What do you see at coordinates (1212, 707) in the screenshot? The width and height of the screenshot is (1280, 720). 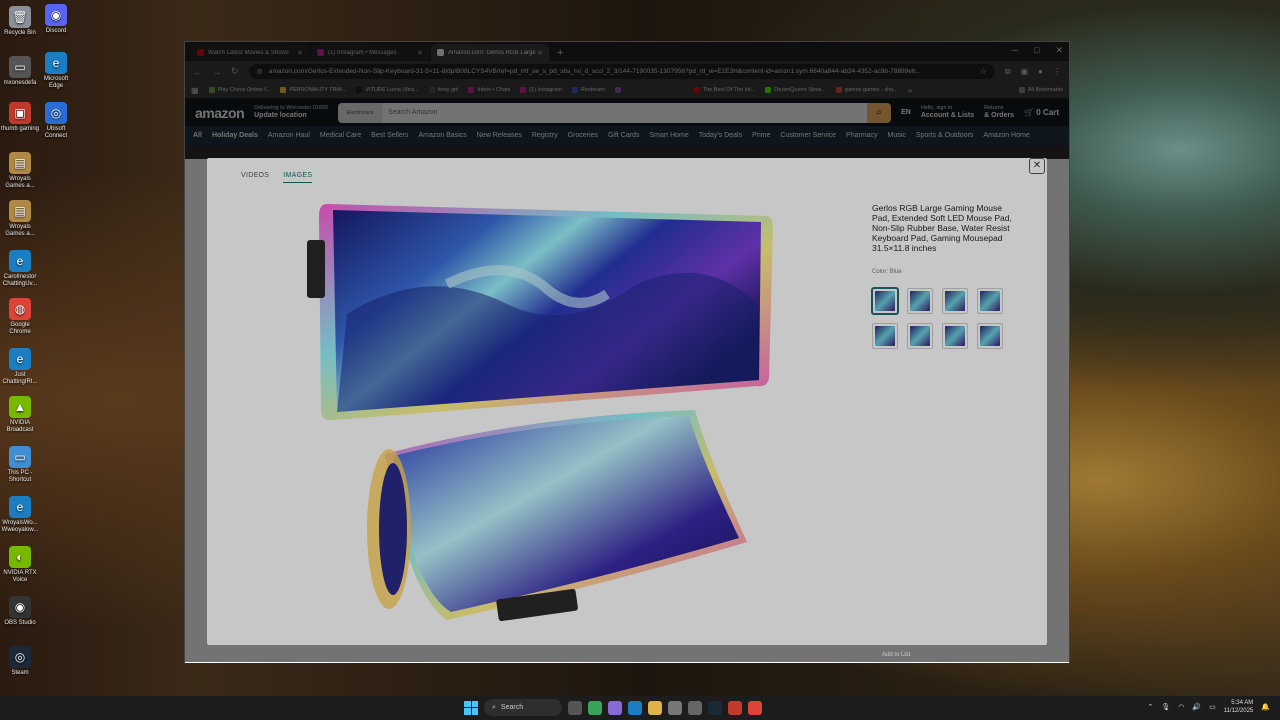 I see `battery-icon: ▭` at bounding box center [1212, 707].